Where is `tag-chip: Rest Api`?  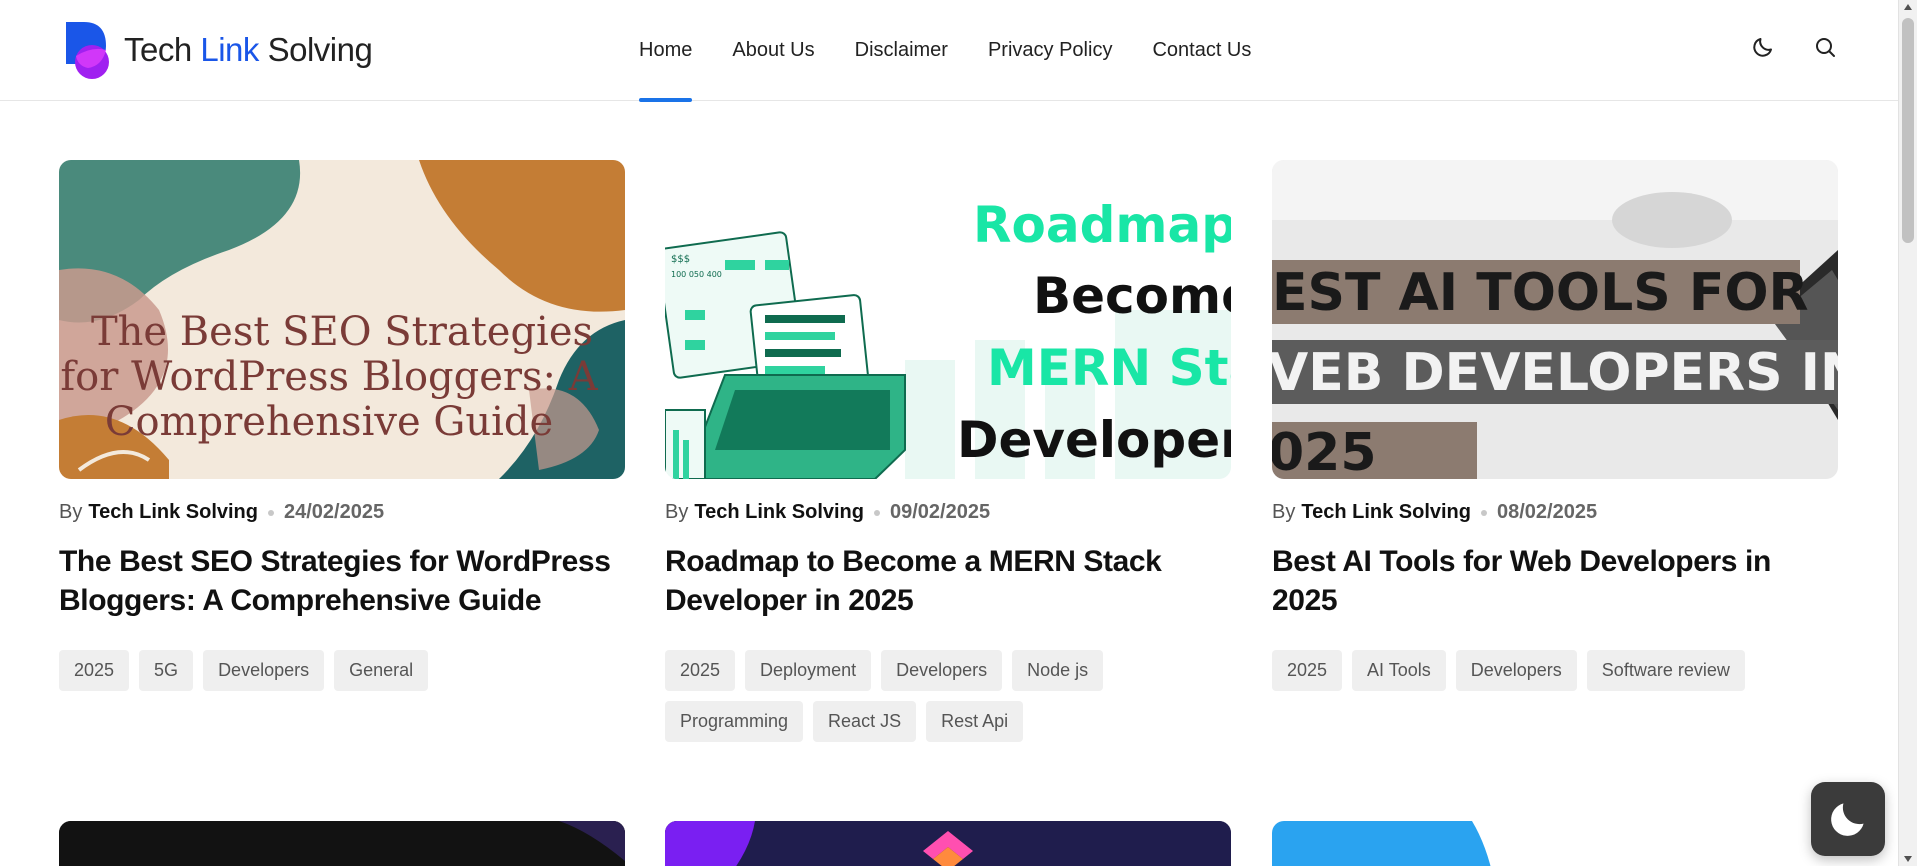 tag-chip: Rest Api is located at coordinates (975, 721).